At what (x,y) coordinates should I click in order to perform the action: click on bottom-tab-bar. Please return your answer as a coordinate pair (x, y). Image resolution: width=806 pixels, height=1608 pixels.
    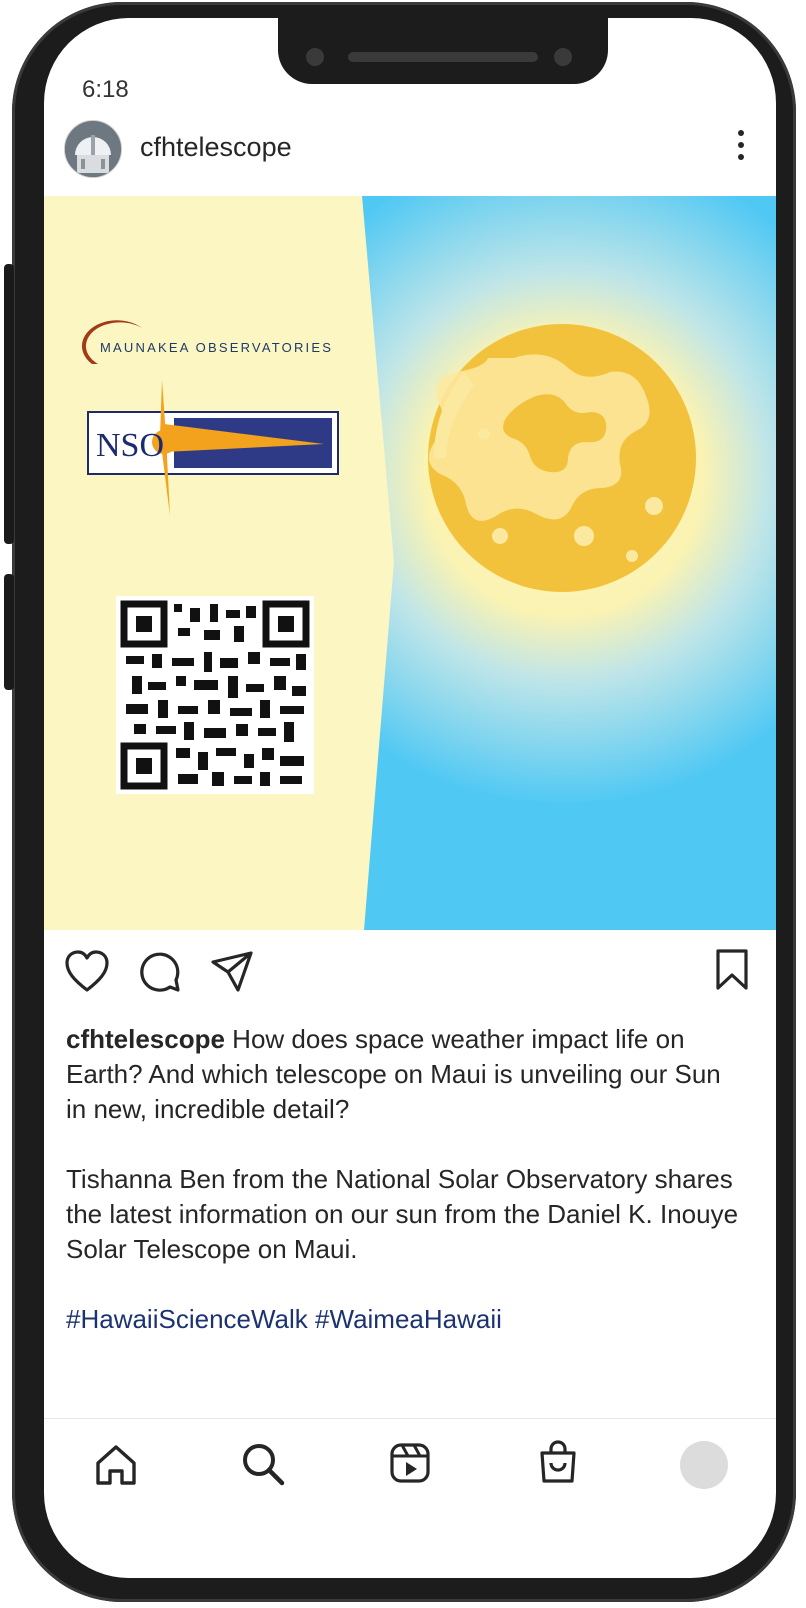
    Looking at the image, I should click on (410, 1468).